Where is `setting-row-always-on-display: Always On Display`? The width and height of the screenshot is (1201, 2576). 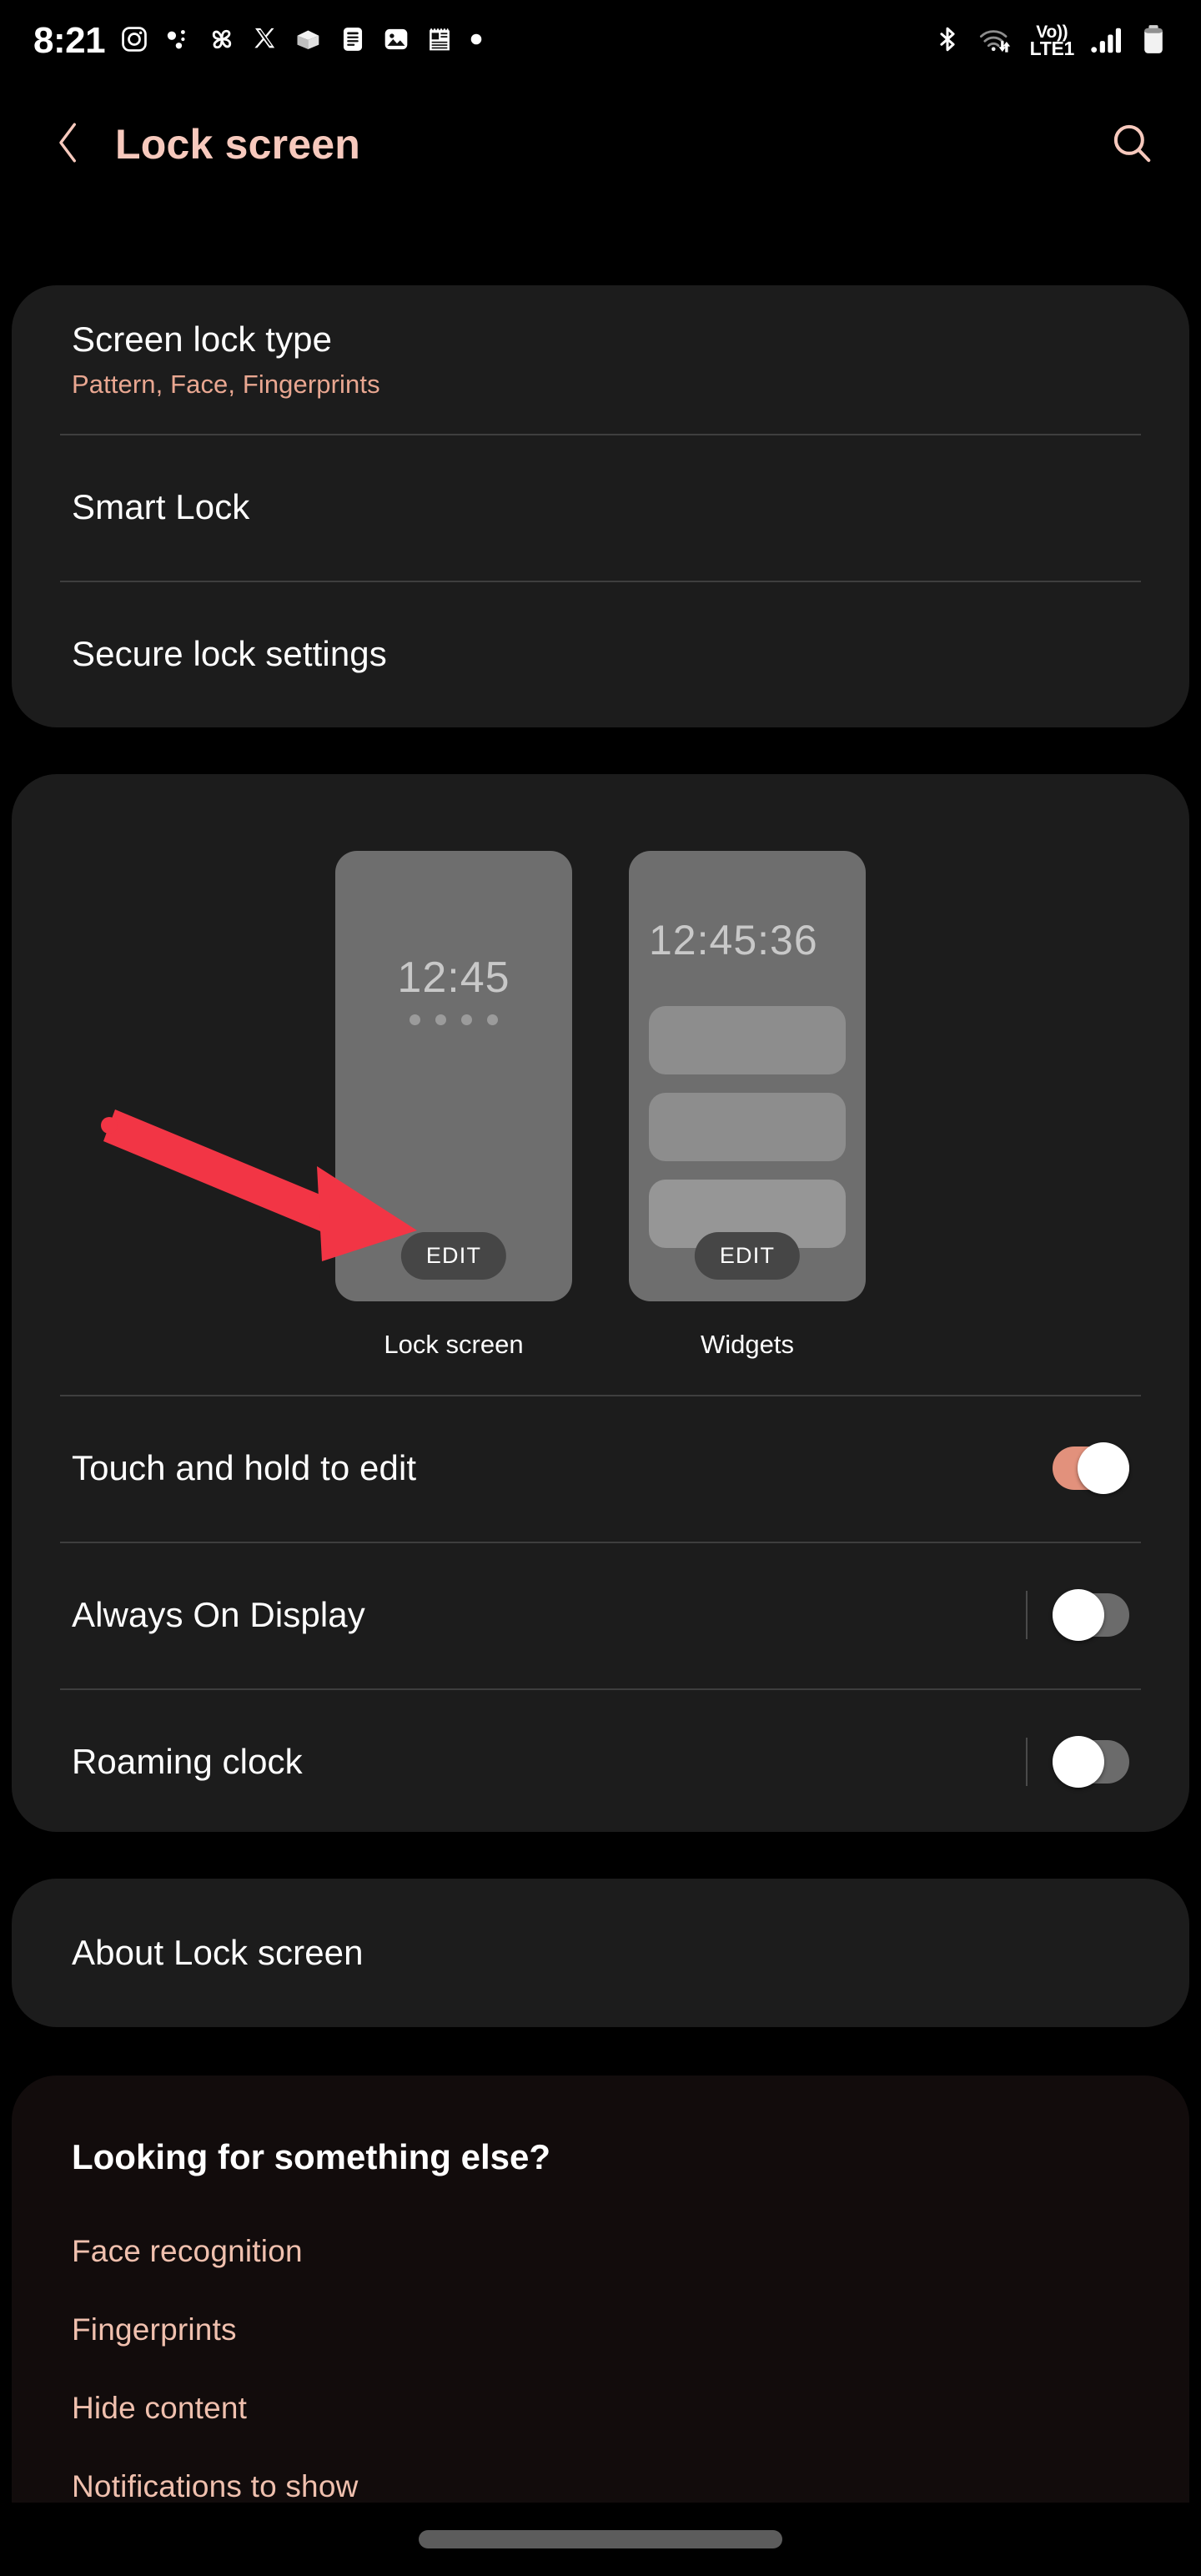 setting-row-always-on-display: Always On Display is located at coordinates (601, 1615).